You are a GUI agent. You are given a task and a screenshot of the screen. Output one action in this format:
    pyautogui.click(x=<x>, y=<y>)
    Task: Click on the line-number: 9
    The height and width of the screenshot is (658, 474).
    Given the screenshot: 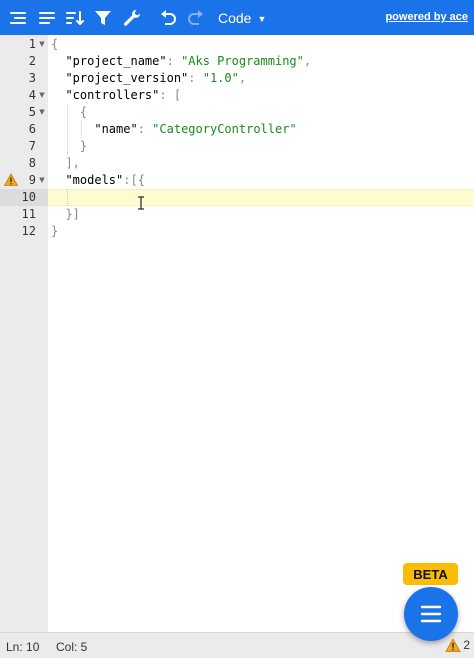 What is the action you would take?
    pyautogui.click(x=32, y=180)
    